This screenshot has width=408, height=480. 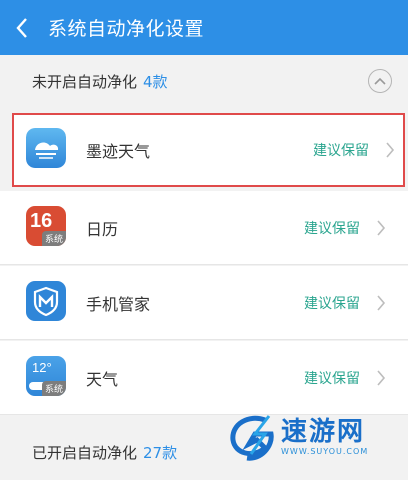 I want to click on app-name: 天气, so click(x=102, y=379).